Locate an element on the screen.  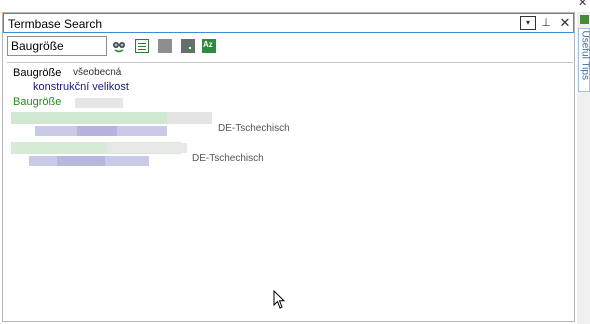
useful-tips-tab: Useful Tips is located at coordinates (584, 60).